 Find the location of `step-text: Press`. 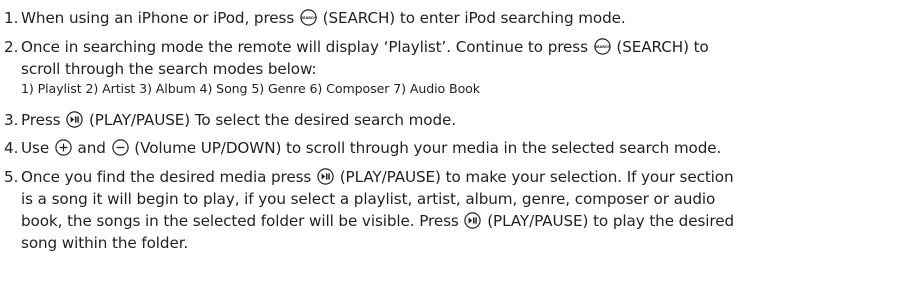

step-text: Press is located at coordinates (41, 120).